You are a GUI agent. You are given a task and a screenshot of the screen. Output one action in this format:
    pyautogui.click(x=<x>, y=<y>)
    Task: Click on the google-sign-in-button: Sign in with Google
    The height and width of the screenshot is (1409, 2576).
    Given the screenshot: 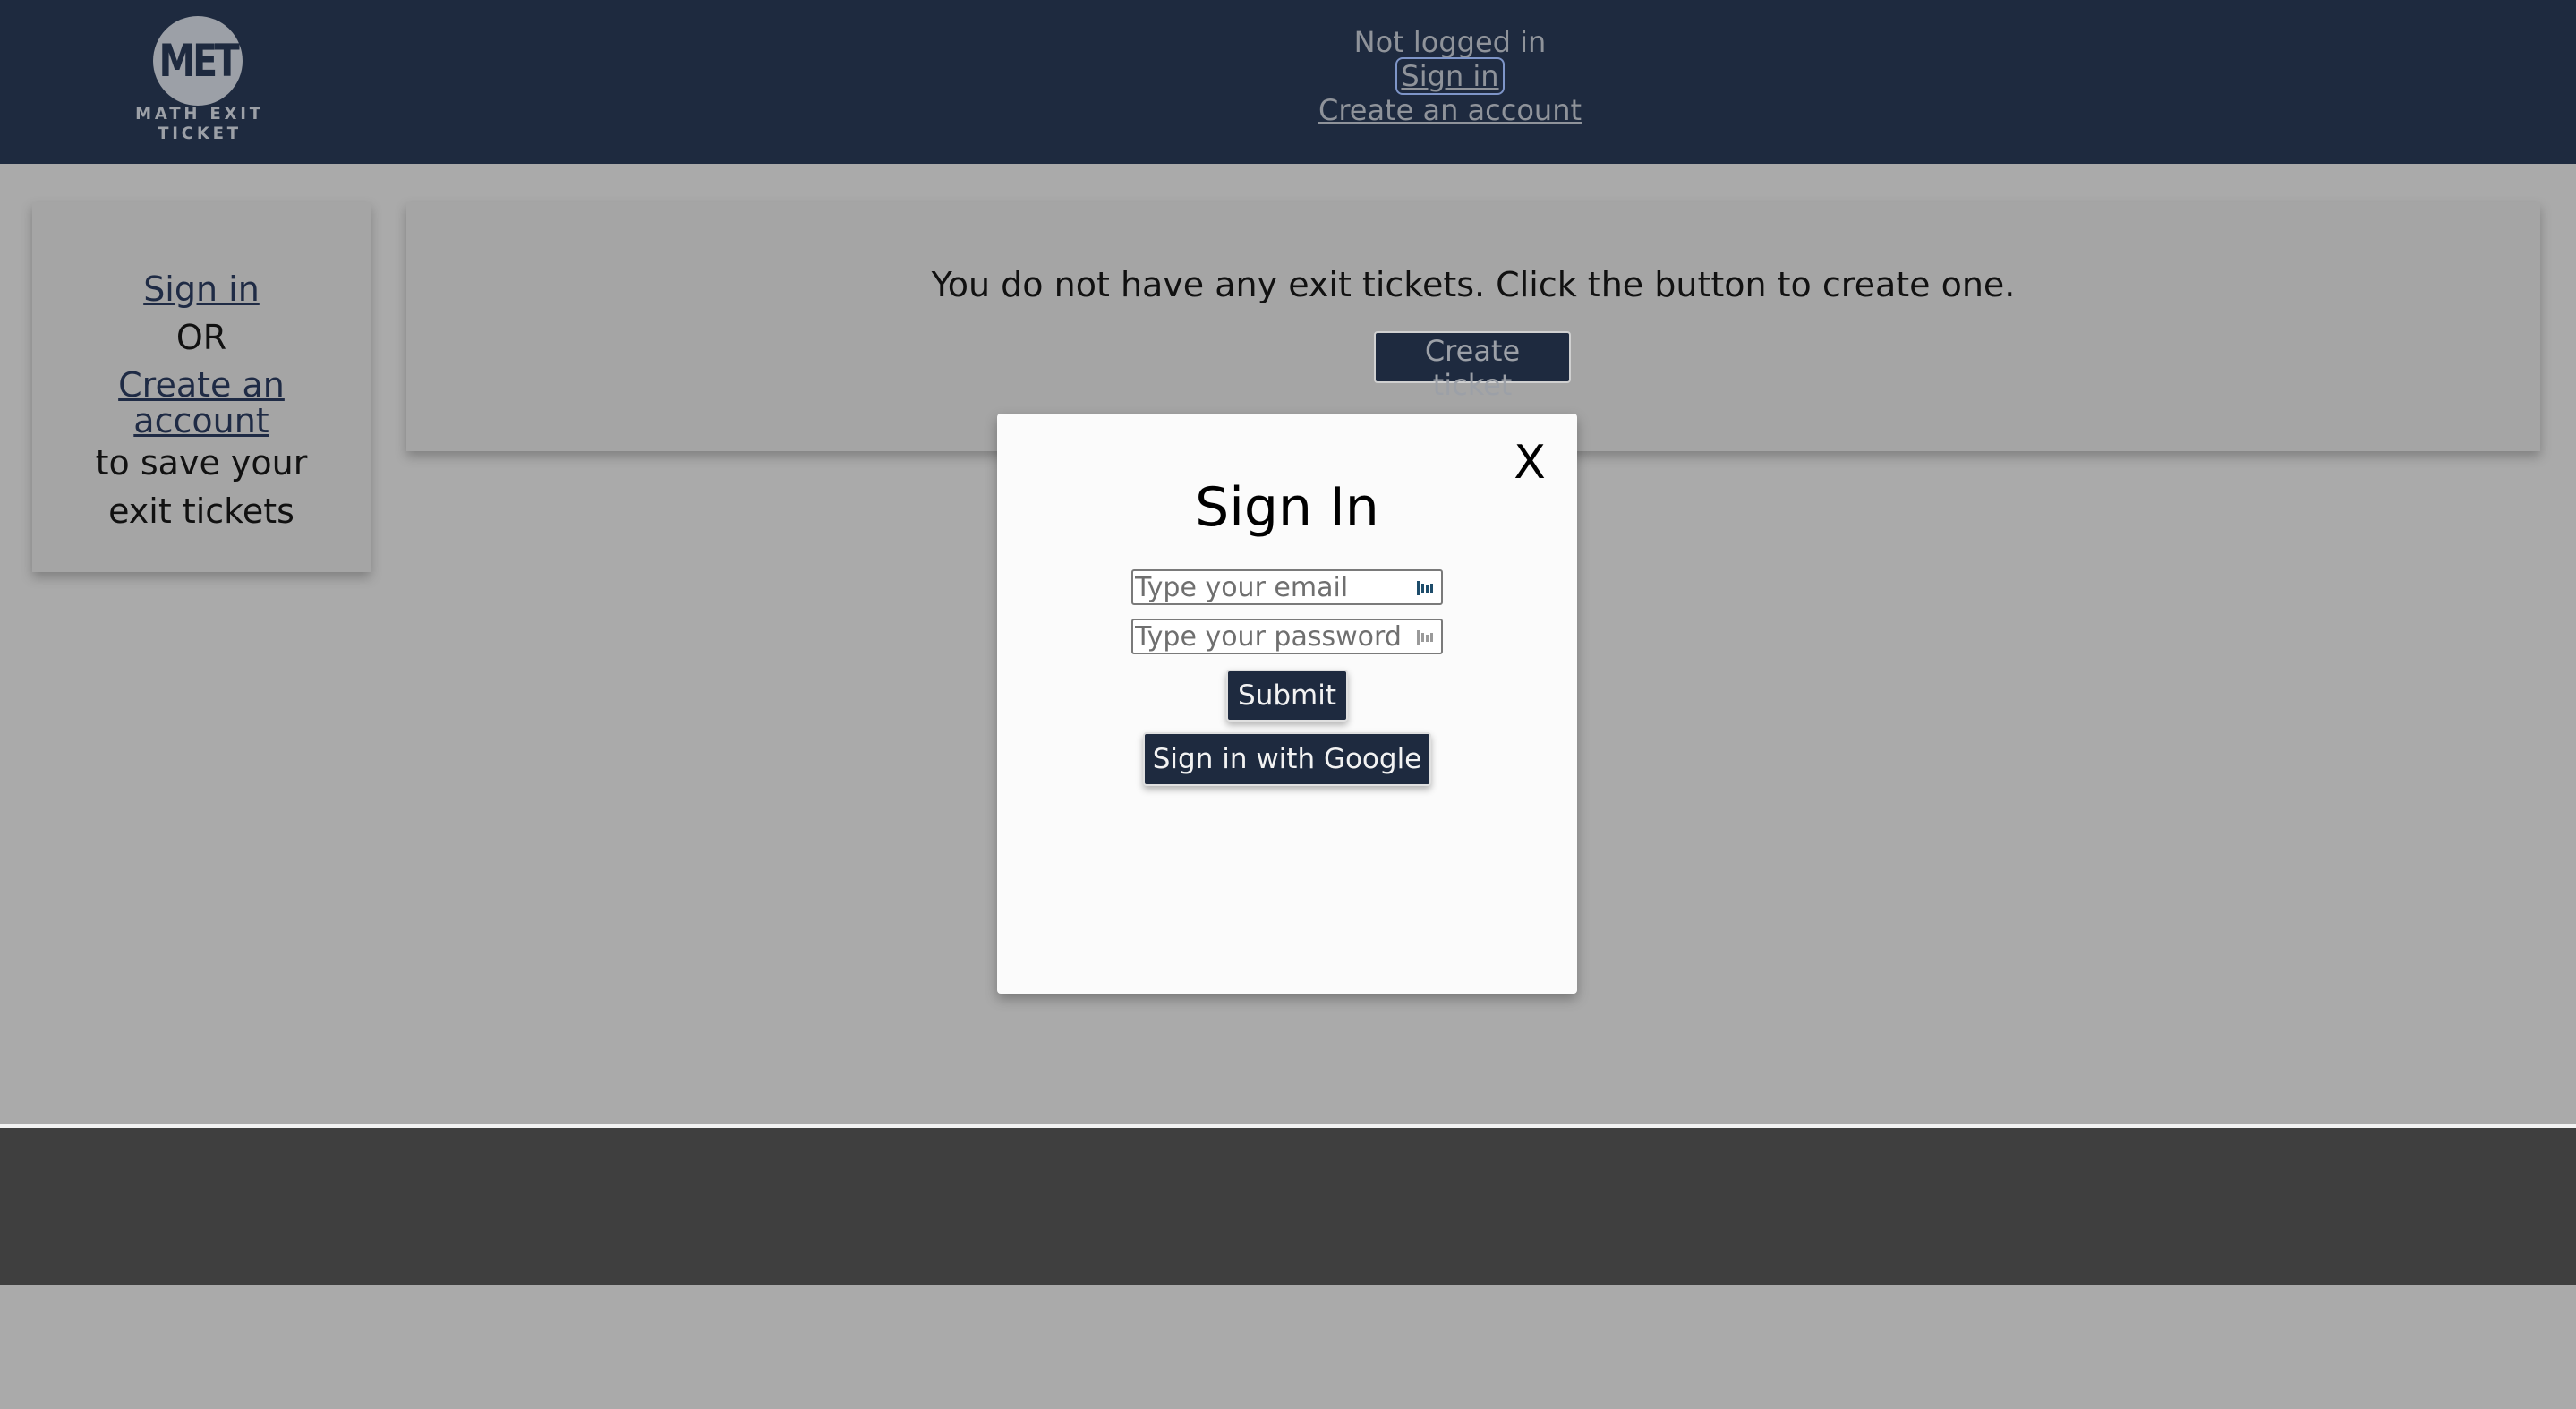 What is the action you would take?
    pyautogui.click(x=1287, y=759)
    